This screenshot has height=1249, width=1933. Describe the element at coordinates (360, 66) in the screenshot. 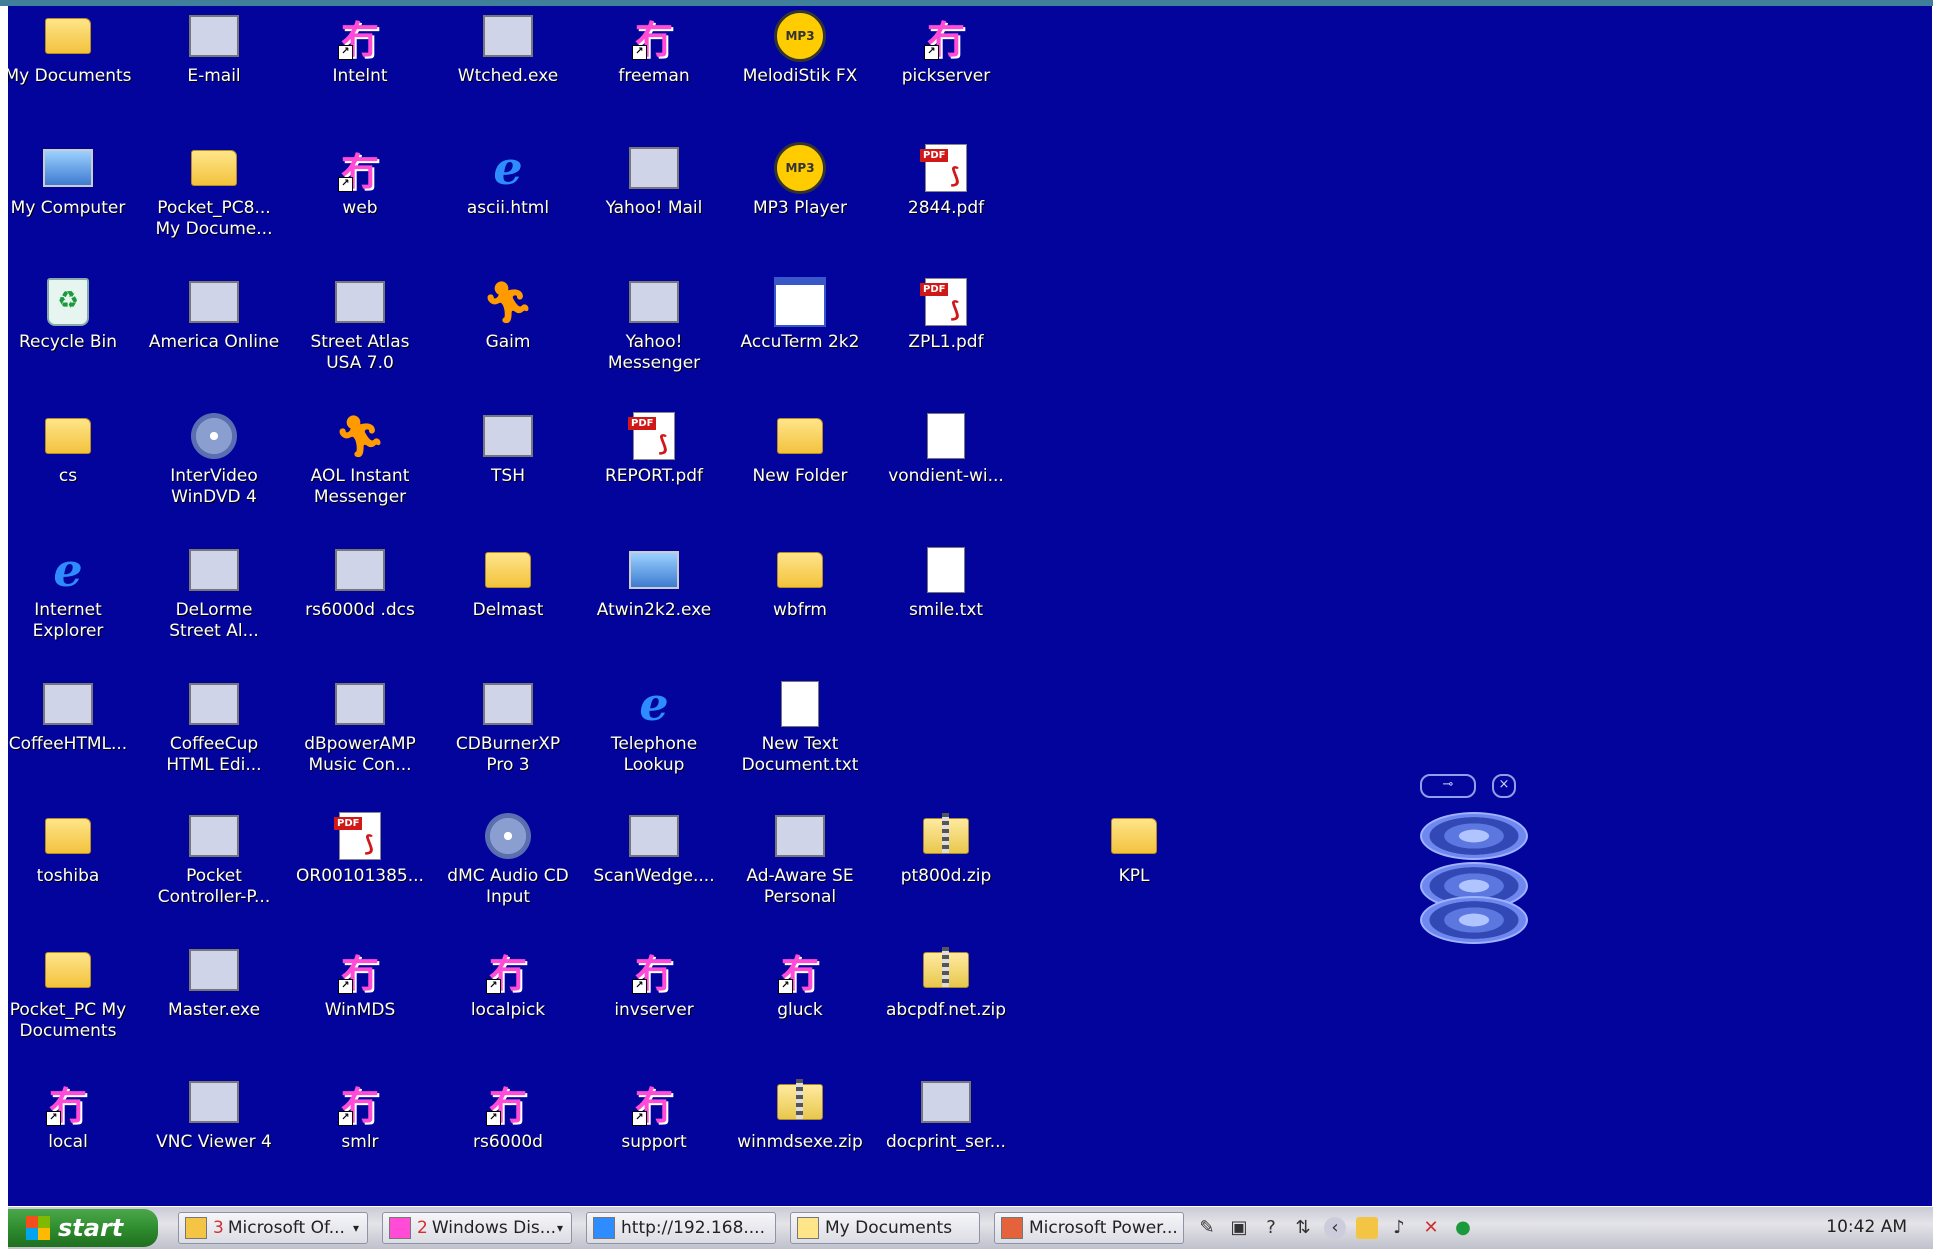

I see `desktop-icon: 冇 ↗ Intelnt` at that location.